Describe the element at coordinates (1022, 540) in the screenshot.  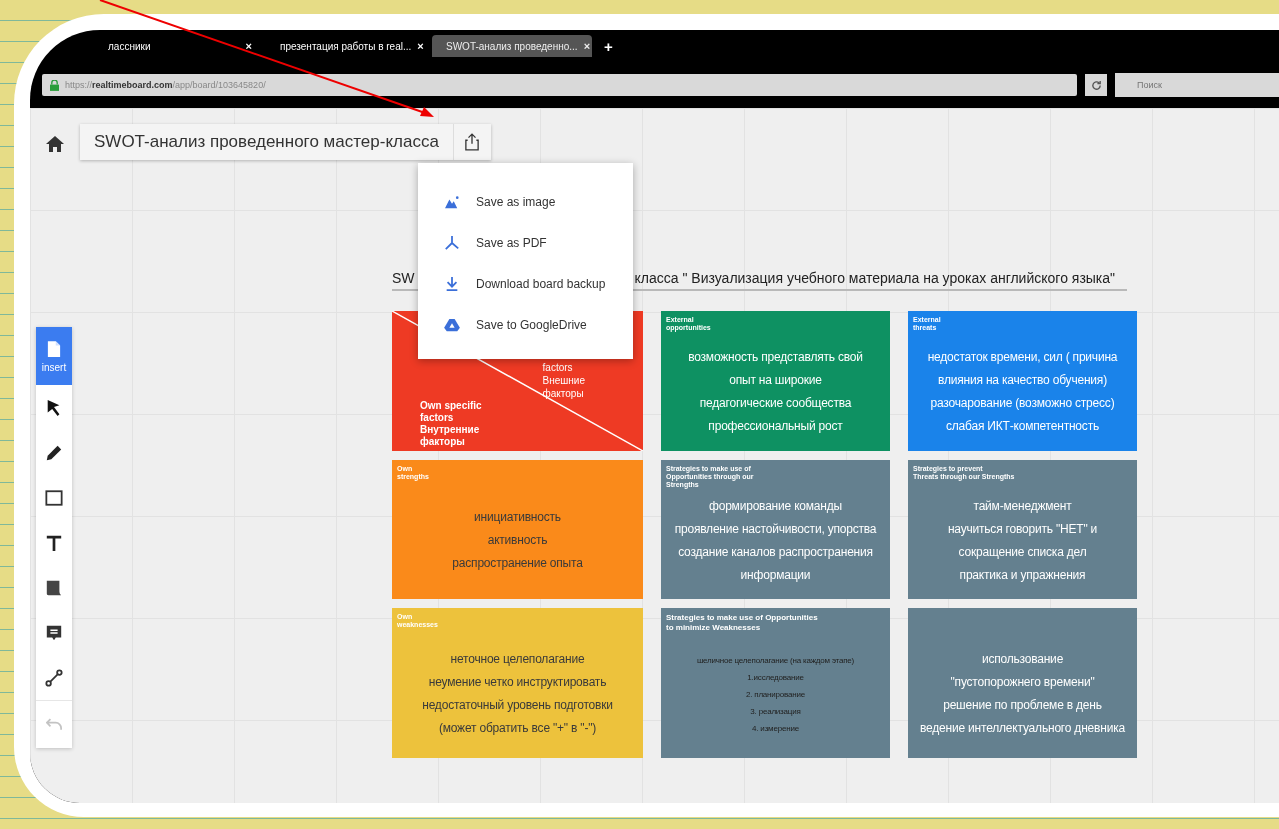
I see `card-text: тайм-менеджмент научиться говорить "НЕТ" и сокращение списка дел практика и упражнения` at that location.